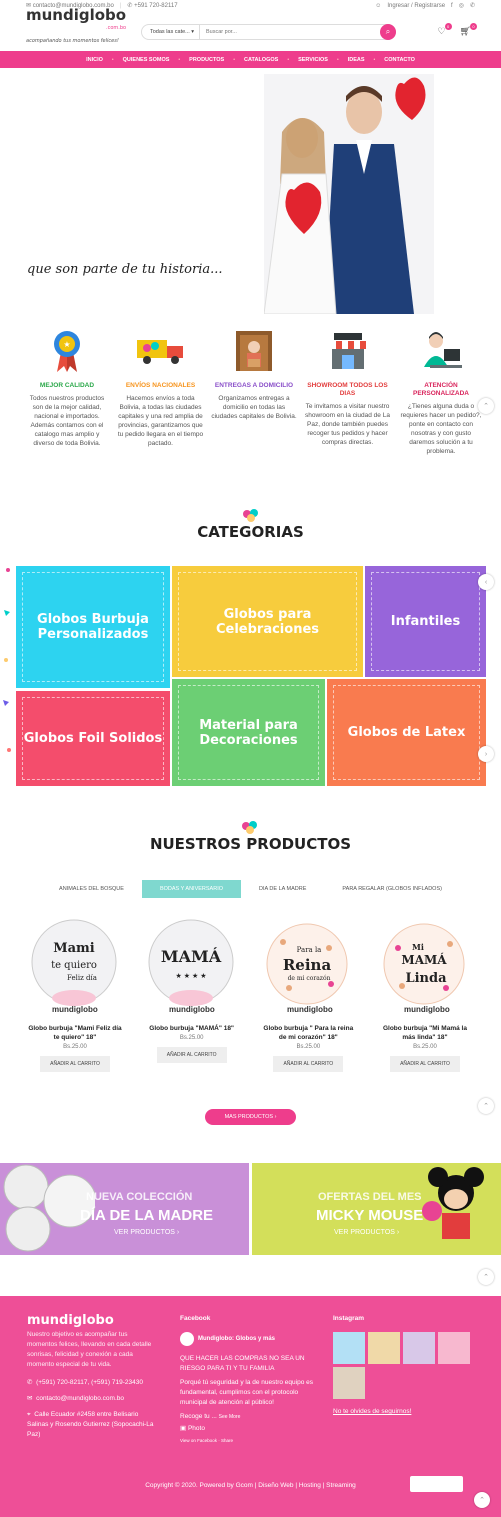  I want to click on search-input, so click(290, 32).